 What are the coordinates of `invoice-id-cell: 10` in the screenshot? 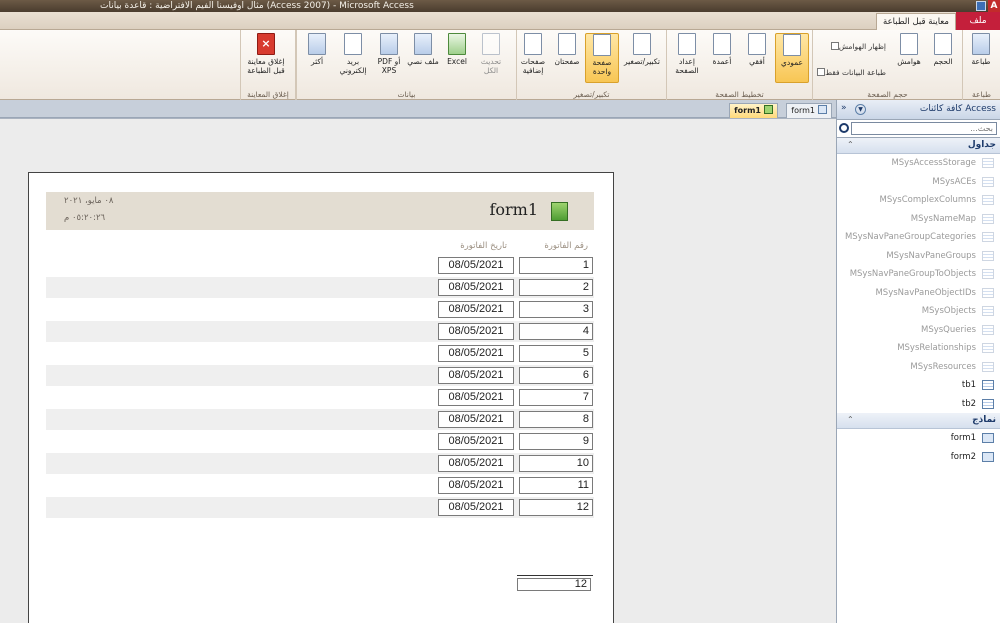 It's located at (556, 463).